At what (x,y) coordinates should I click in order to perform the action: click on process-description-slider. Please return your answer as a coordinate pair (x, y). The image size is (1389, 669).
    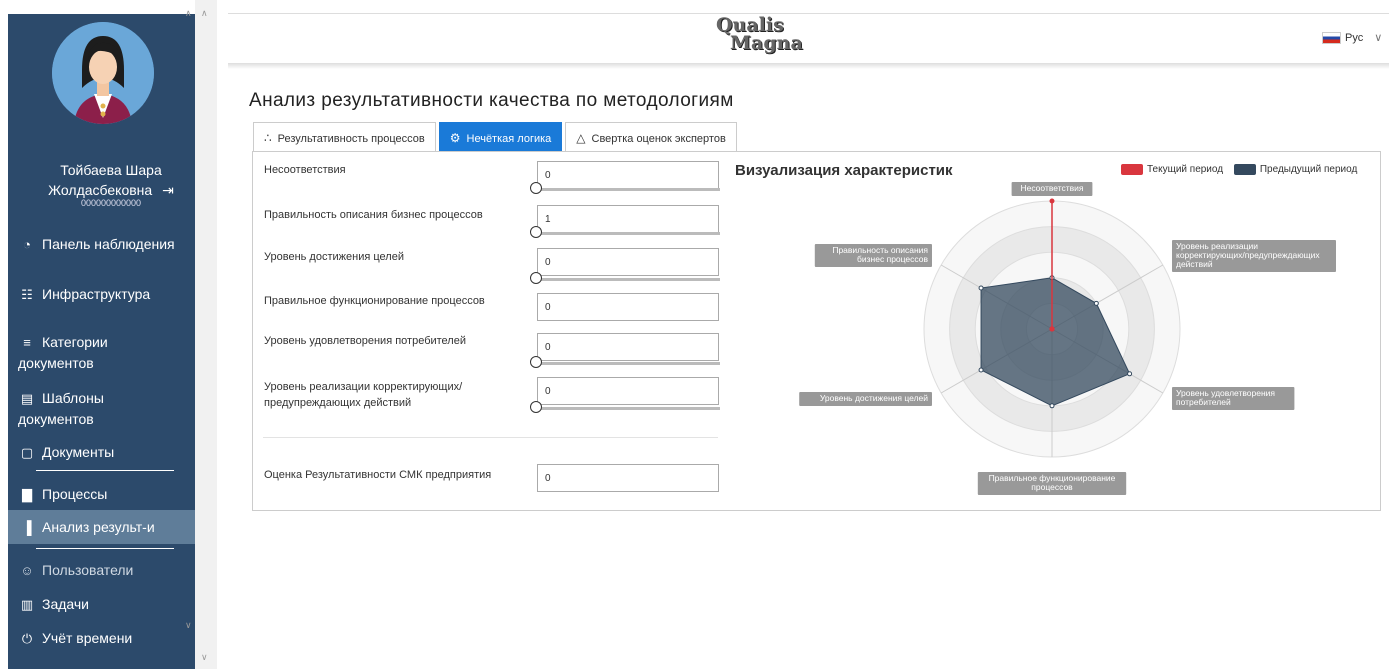
    Looking at the image, I should click on (625, 232).